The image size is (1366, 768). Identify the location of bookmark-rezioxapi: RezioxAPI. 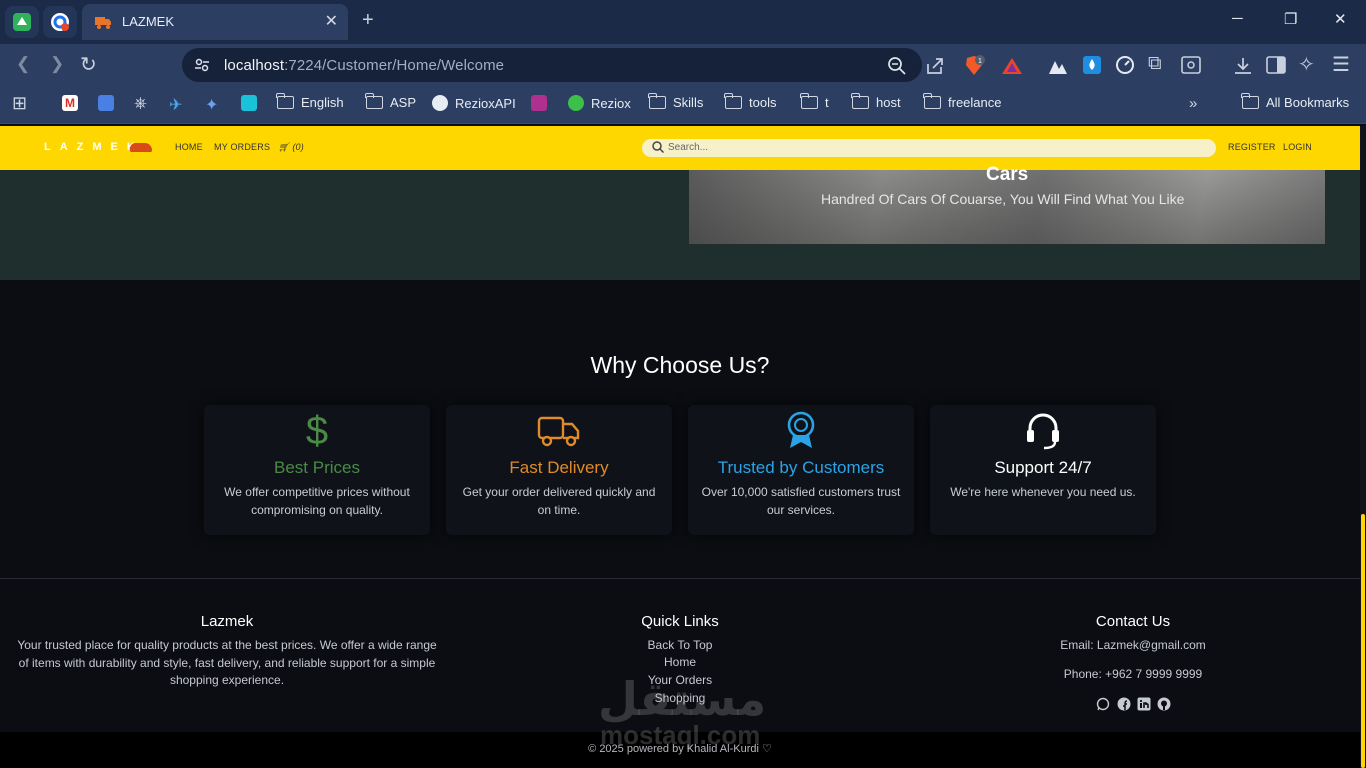
(474, 103).